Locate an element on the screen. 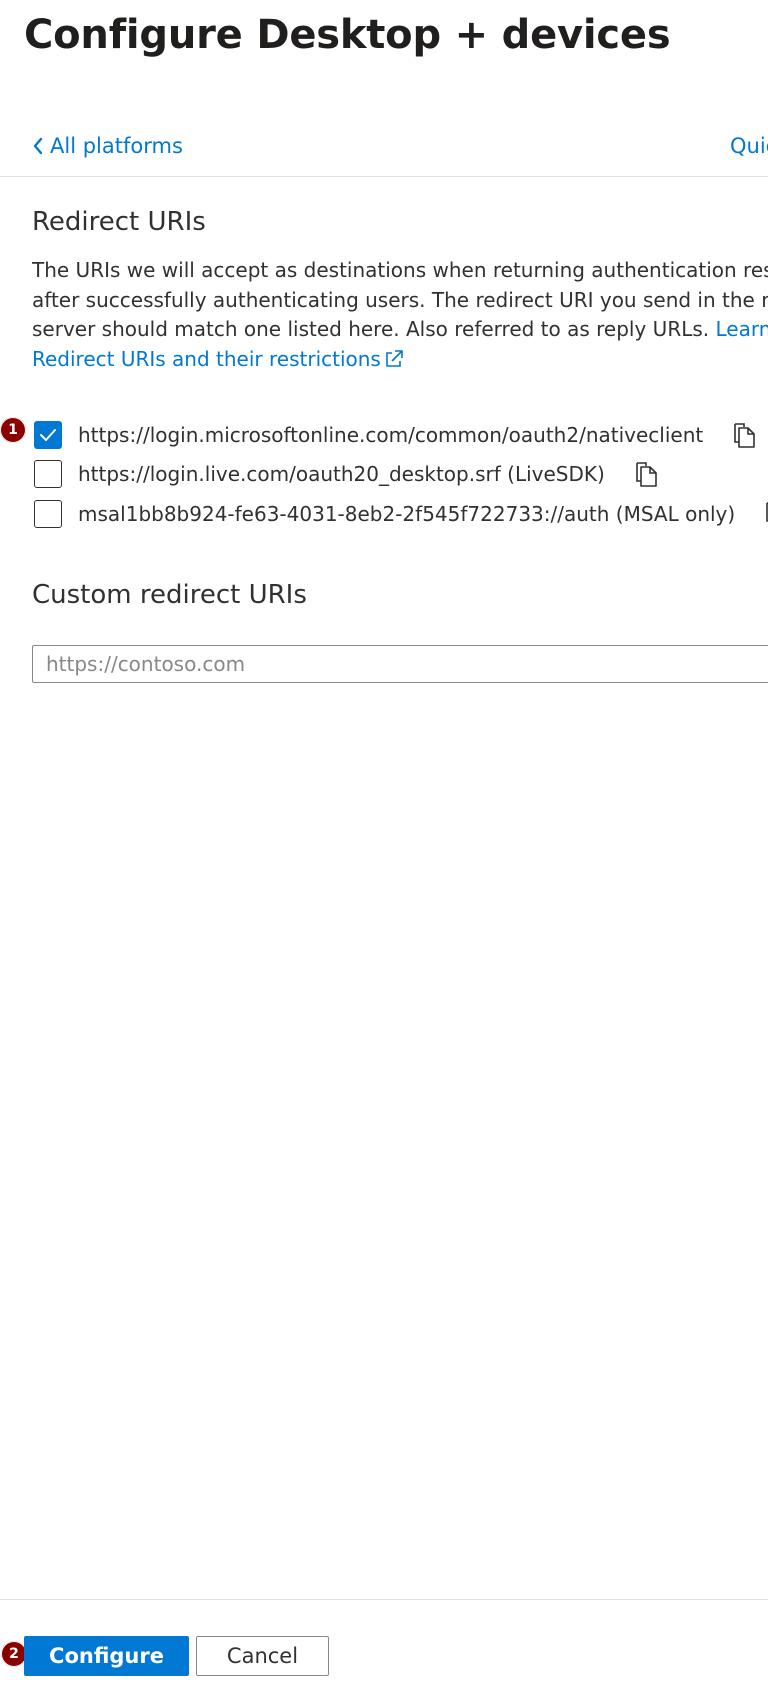 This screenshot has height=1692, width=768. livesdk-checkbox is located at coordinates (48, 474).